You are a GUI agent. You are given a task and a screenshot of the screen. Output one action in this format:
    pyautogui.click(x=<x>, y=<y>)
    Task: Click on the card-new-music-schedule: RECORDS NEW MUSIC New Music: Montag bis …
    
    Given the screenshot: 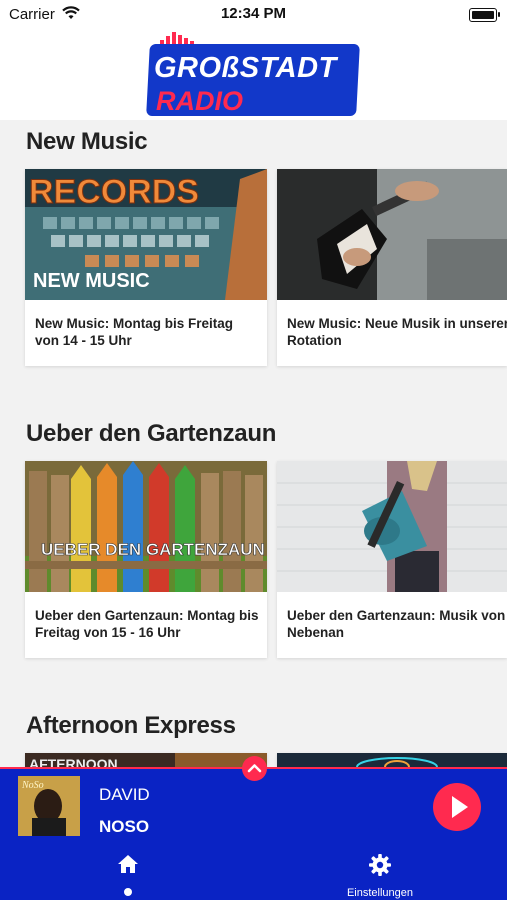 What is the action you would take?
    pyautogui.click(x=146, y=267)
    